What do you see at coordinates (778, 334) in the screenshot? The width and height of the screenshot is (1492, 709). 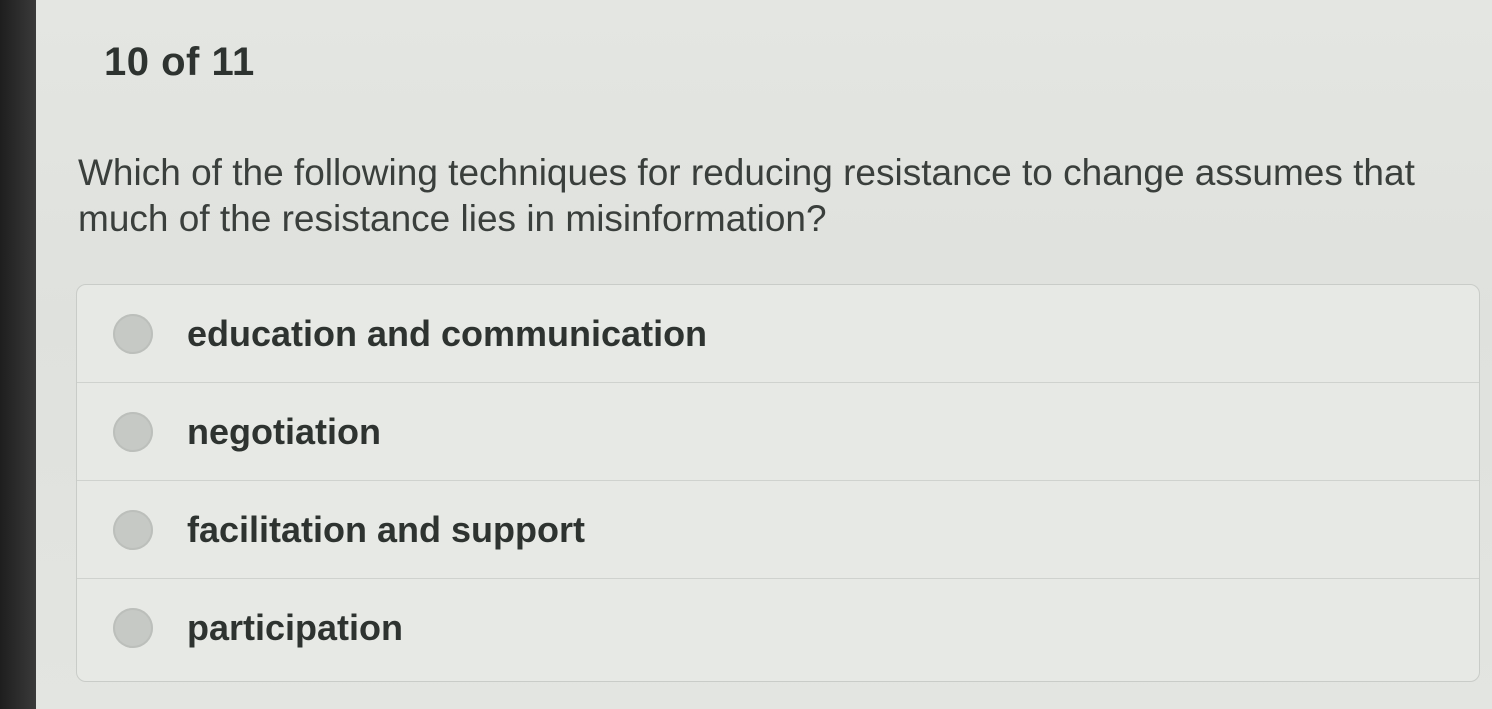 I see `answer-option-education: education and communication` at bounding box center [778, 334].